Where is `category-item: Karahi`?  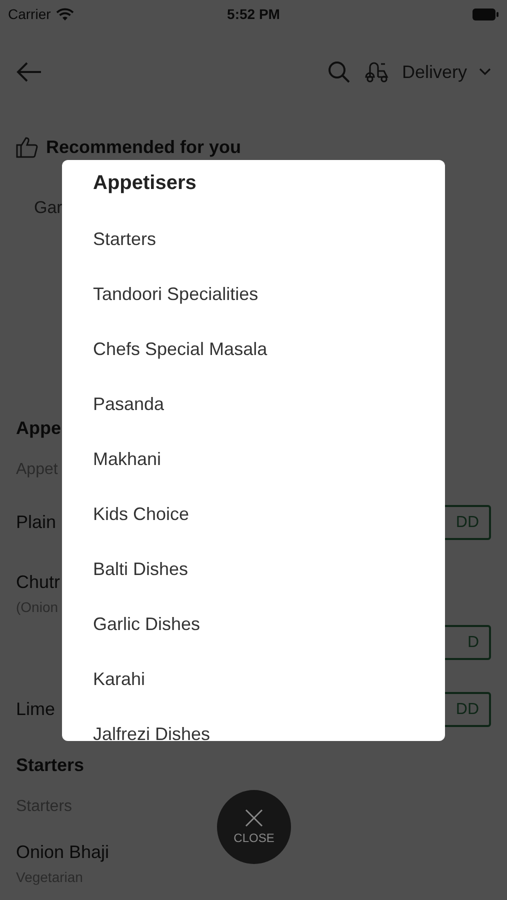 category-item: Karahi is located at coordinates (253, 679).